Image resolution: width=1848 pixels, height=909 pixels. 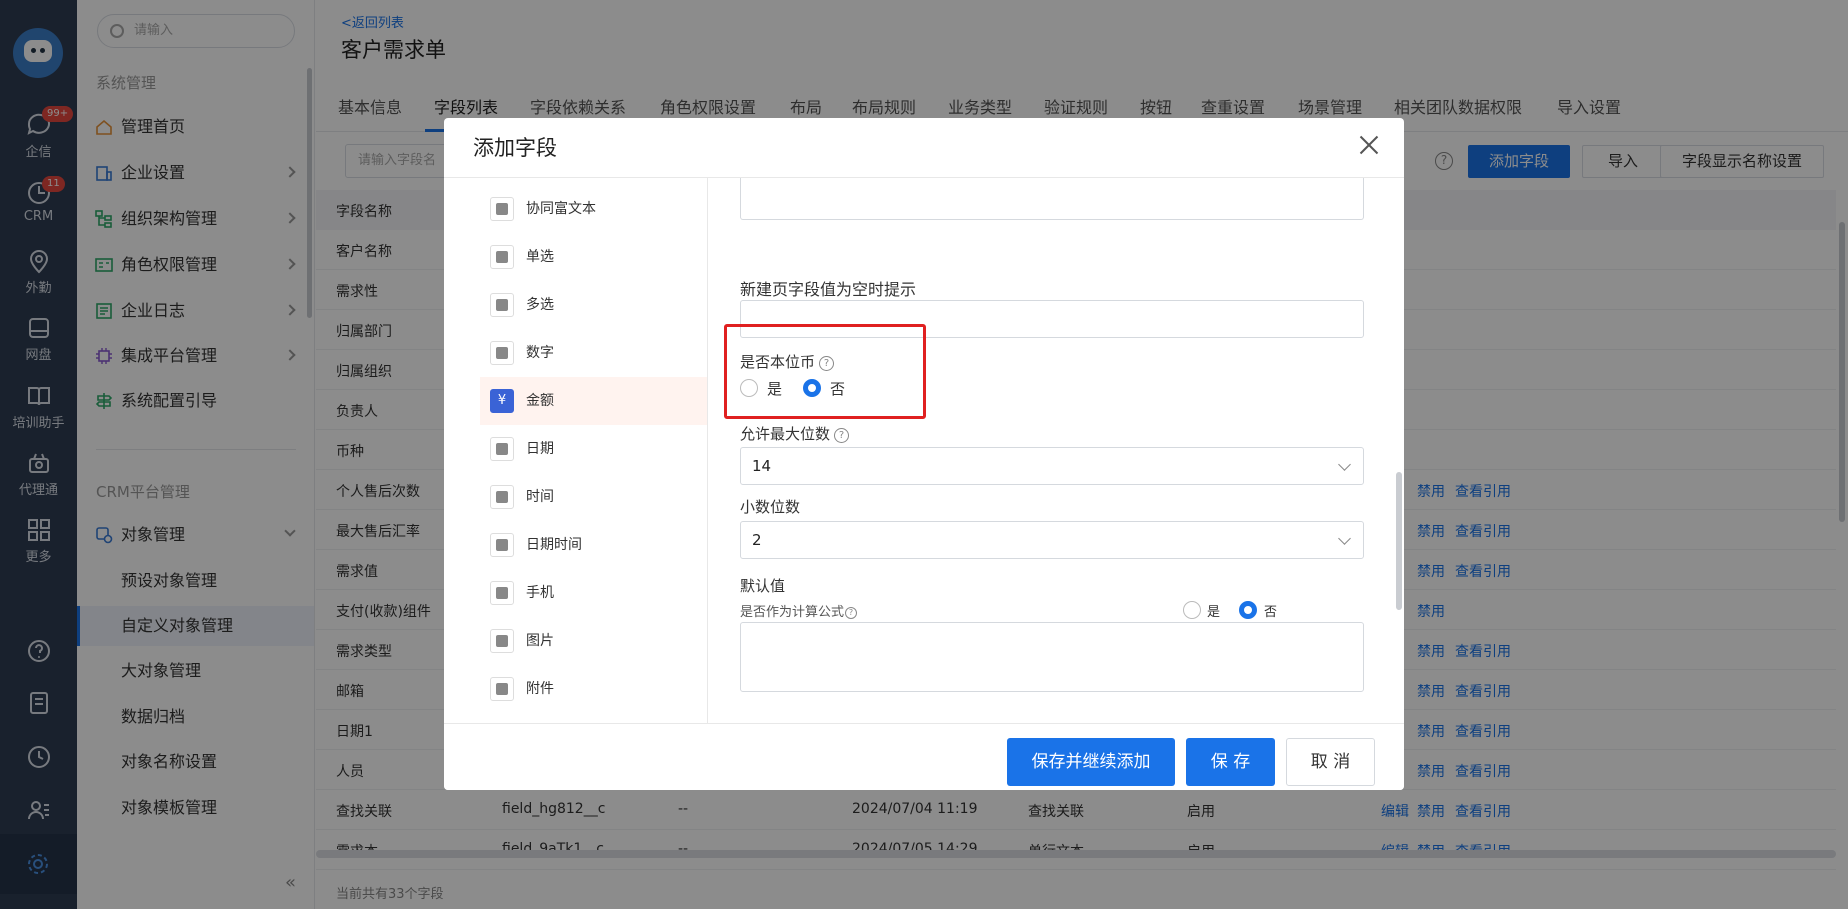 I want to click on field-type-item: 协同富文本, so click(x=593, y=209).